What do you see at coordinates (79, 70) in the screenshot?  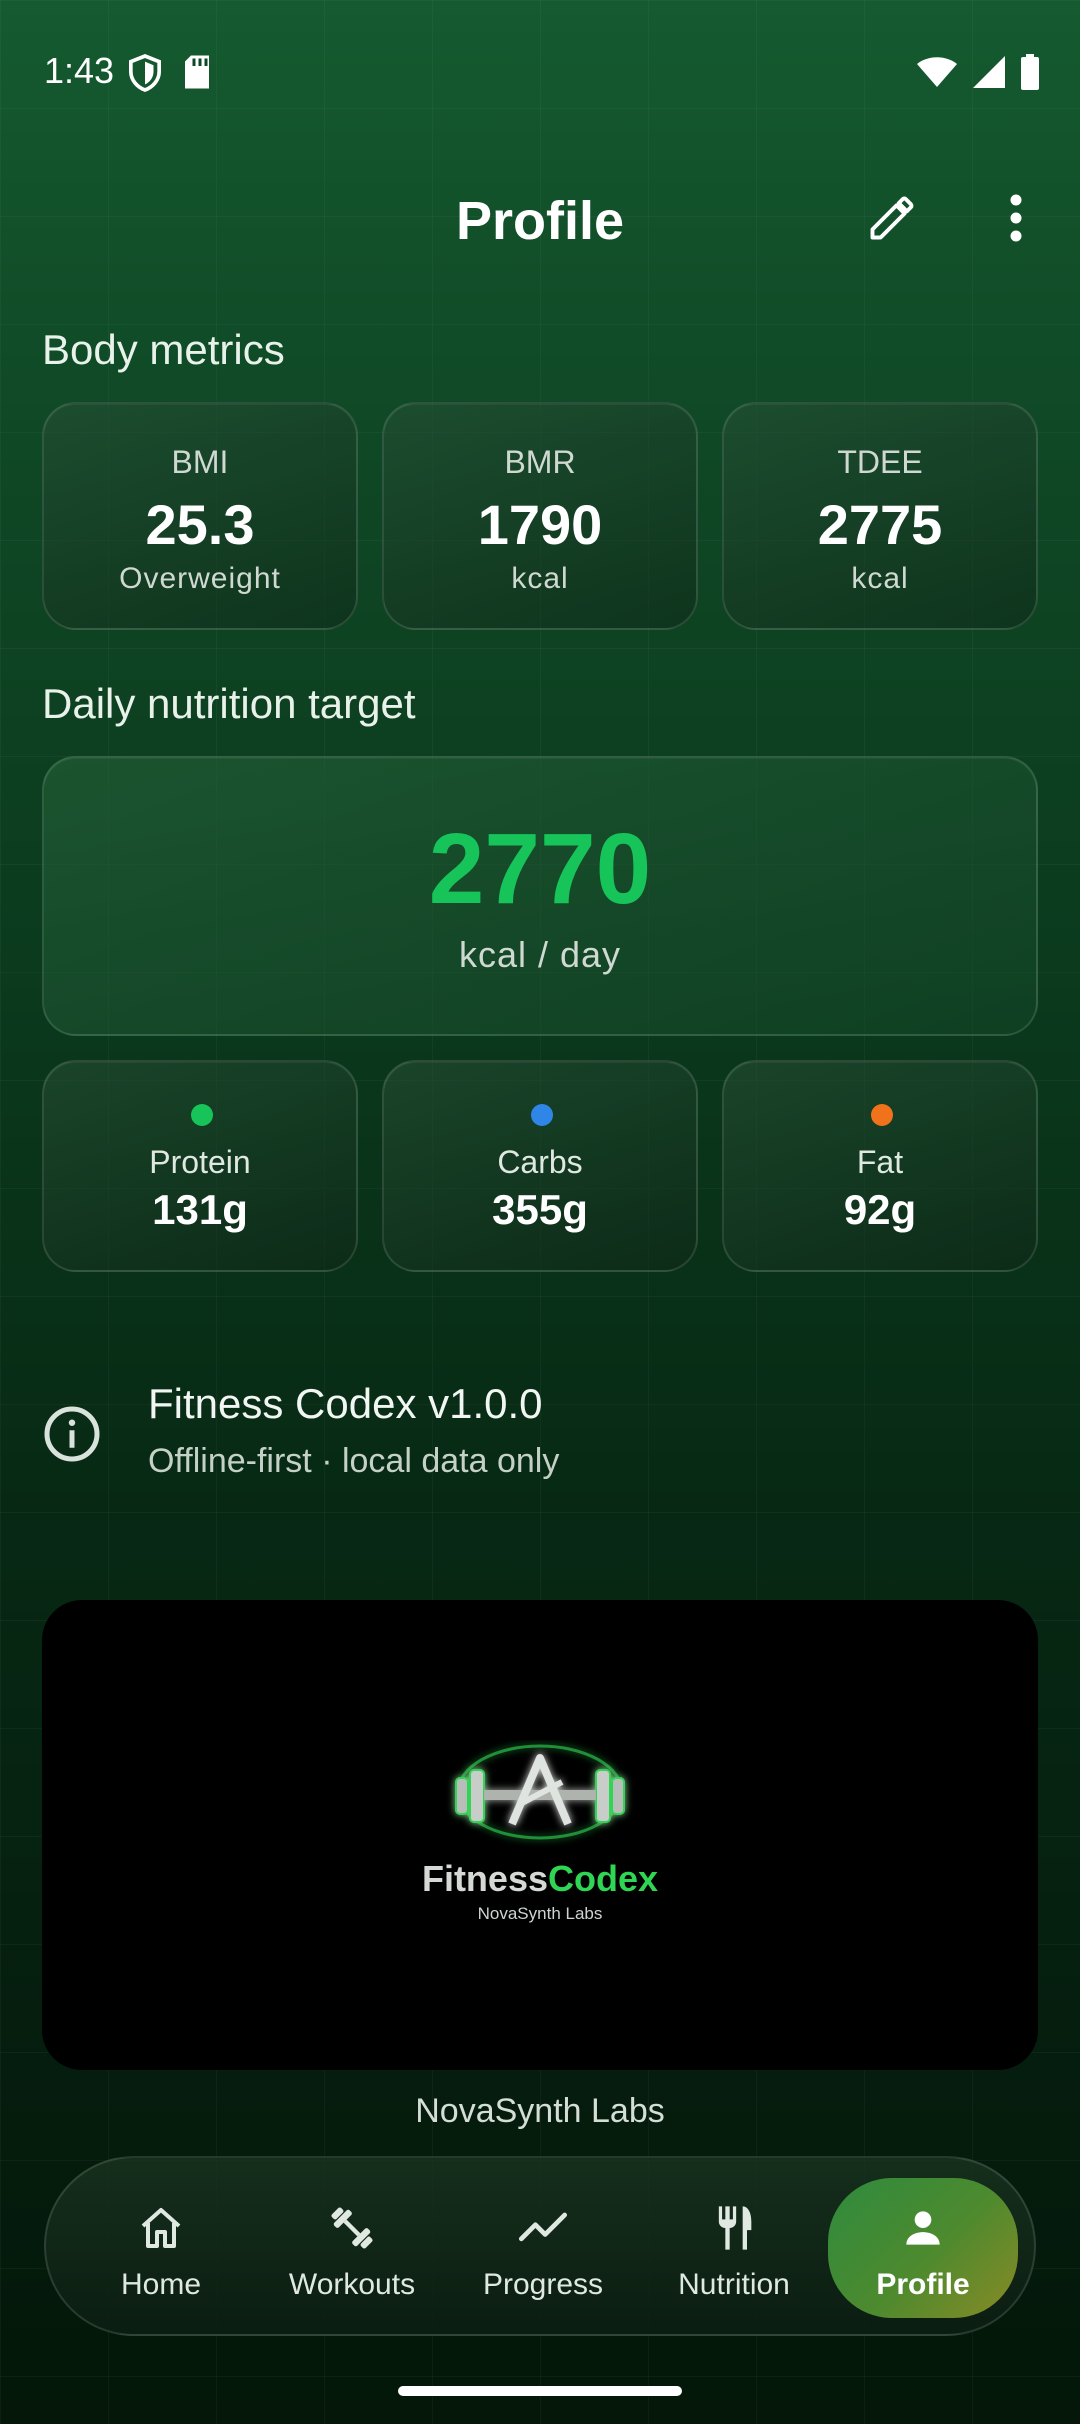 I see `status-time: 1:43` at bounding box center [79, 70].